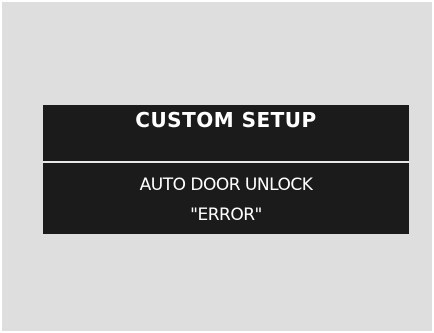 This screenshot has height=333, width=434. Describe the element at coordinates (226, 162) in the screenshot. I see `panel-divider` at that location.